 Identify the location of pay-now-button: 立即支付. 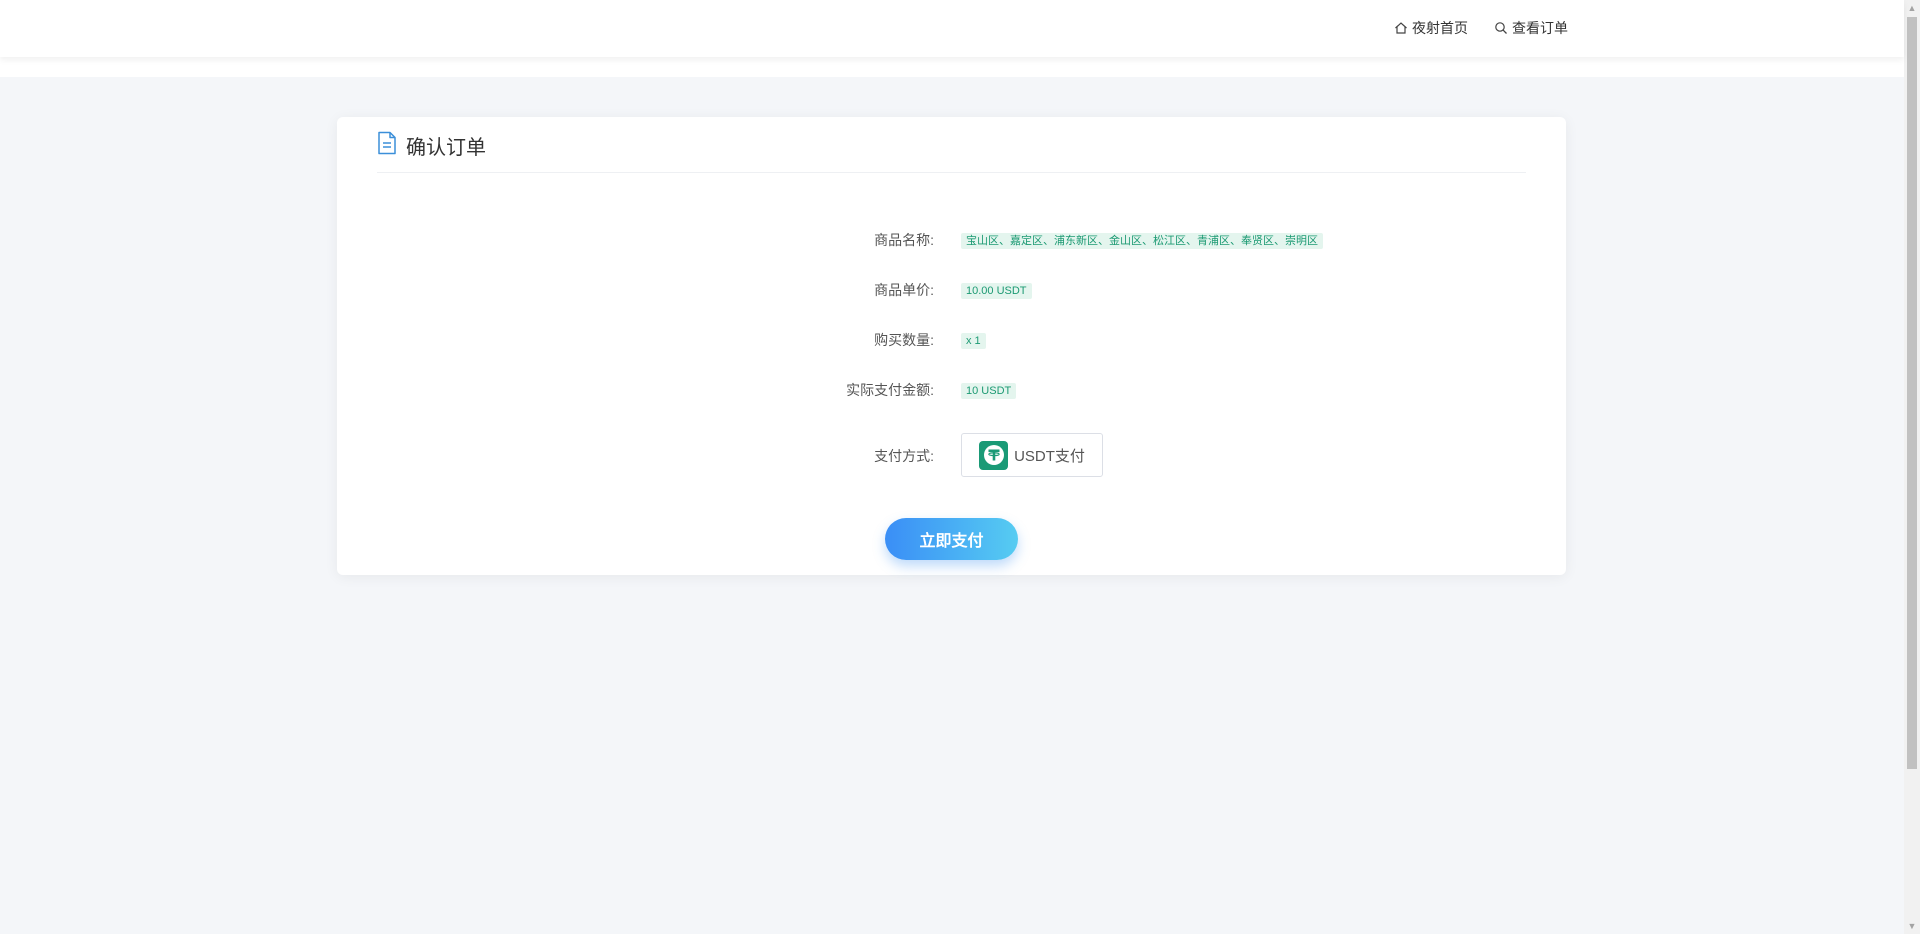
(951, 539).